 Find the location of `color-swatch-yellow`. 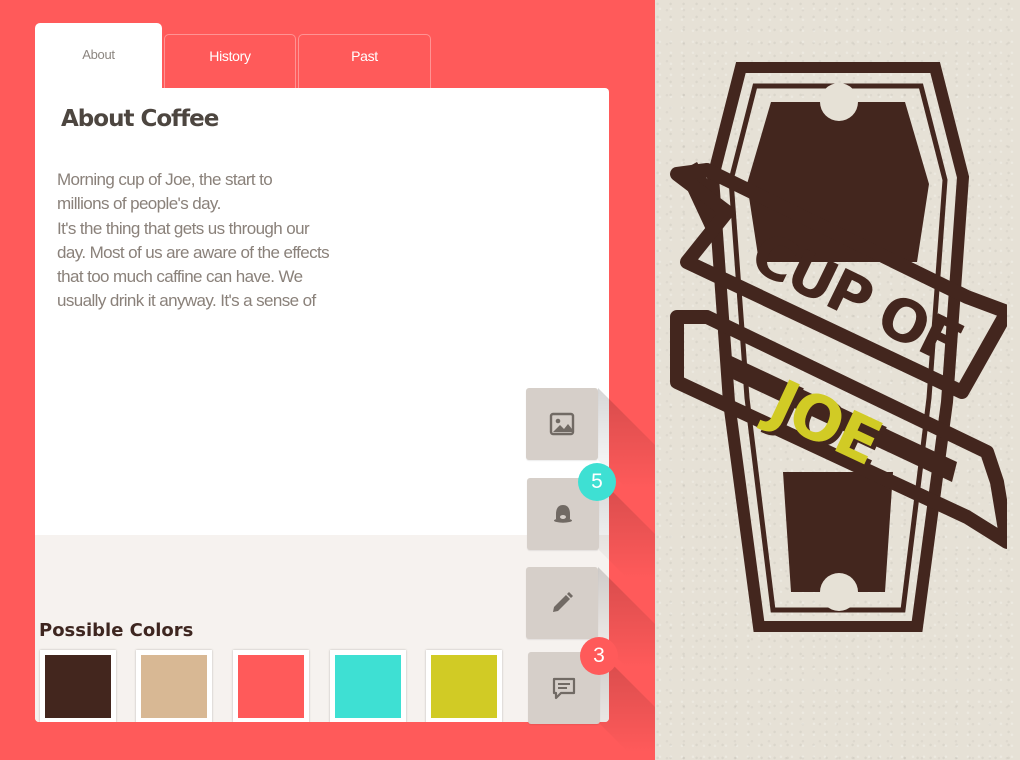

color-swatch-yellow is located at coordinates (464, 686).